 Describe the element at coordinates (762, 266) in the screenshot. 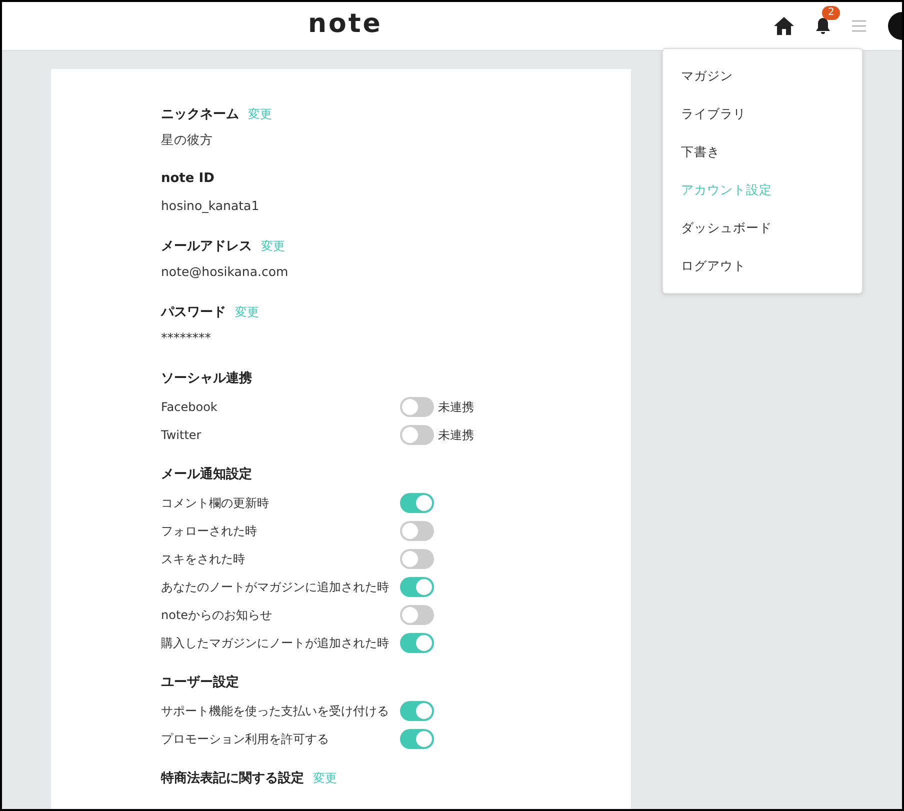

I see `menu-item: ログアウト` at that location.